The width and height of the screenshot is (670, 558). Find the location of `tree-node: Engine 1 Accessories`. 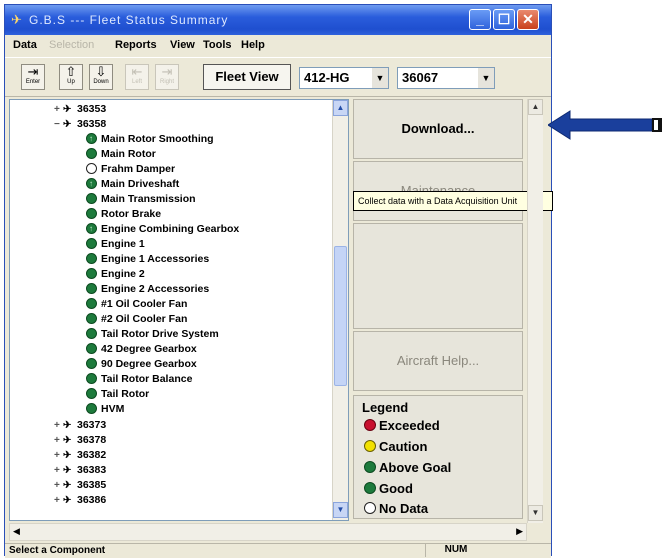

tree-node: Engine 1 Accessories is located at coordinates (147, 259).